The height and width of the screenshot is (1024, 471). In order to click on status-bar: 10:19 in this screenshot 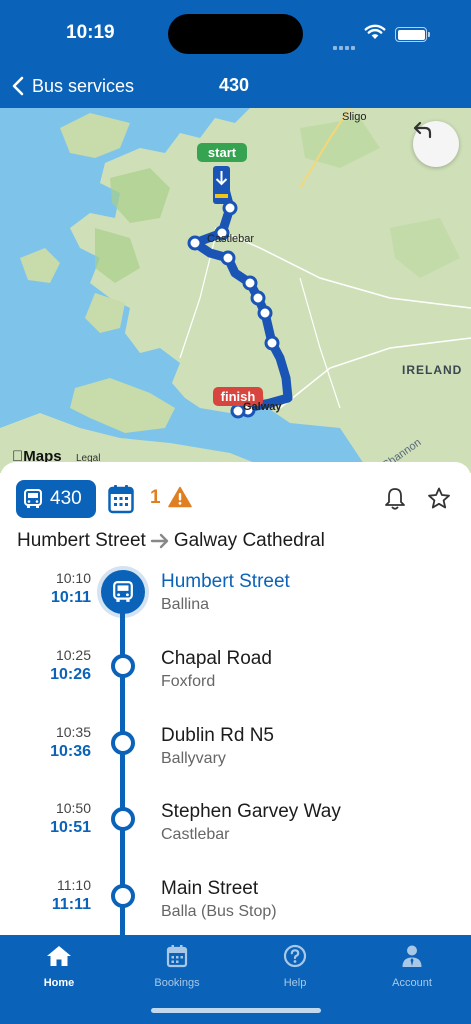, I will do `click(235, 33)`.